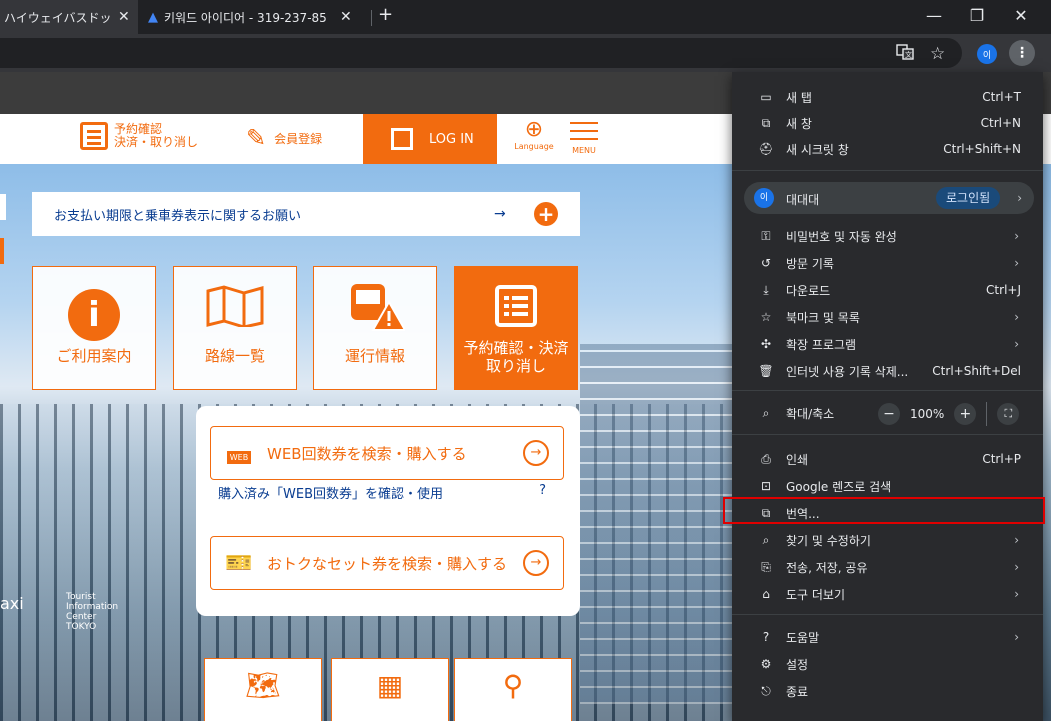  What do you see at coordinates (965, 414) in the screenshot?
I see `zoom-in-button: +` at bounding box center [965, 414].